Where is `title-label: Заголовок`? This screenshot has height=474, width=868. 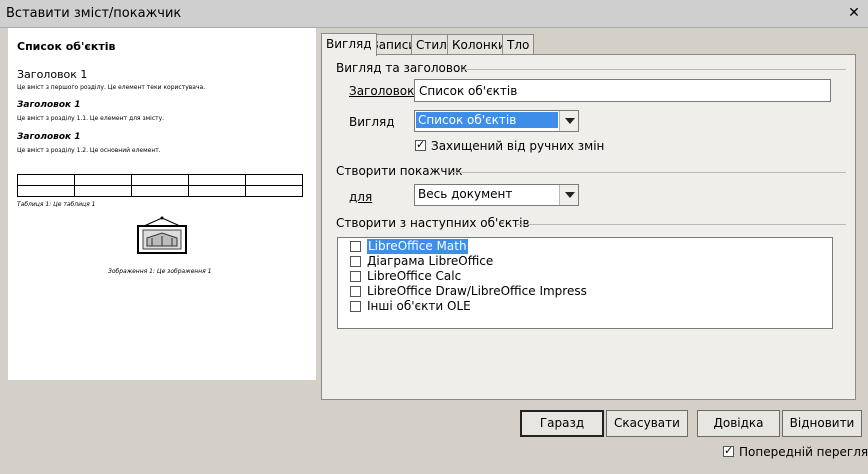 title-label: Заголовок is located at coordinates (382, 91).